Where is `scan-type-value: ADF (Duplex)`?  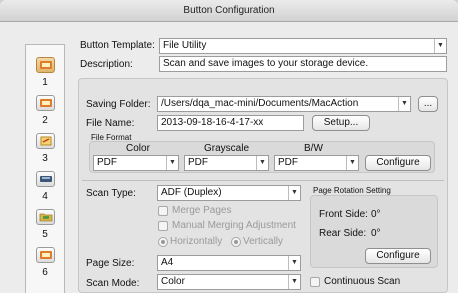 scan-type-value: ADF (Duplex) is located at coordinates (191, 192).